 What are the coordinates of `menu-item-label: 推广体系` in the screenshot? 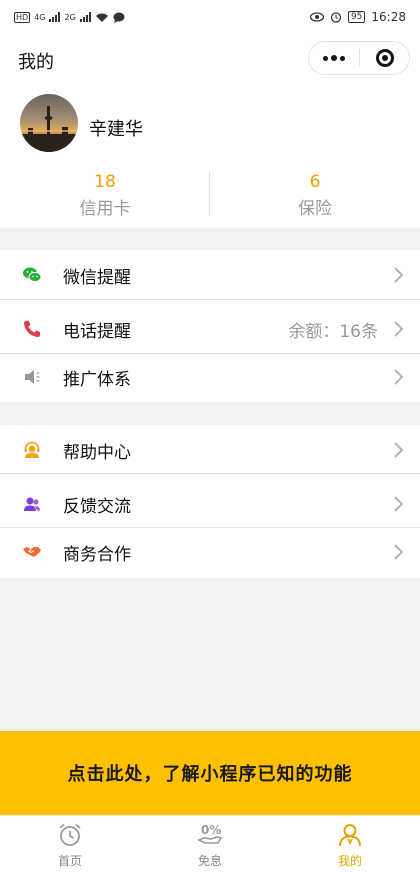 It's located at (97, 380).